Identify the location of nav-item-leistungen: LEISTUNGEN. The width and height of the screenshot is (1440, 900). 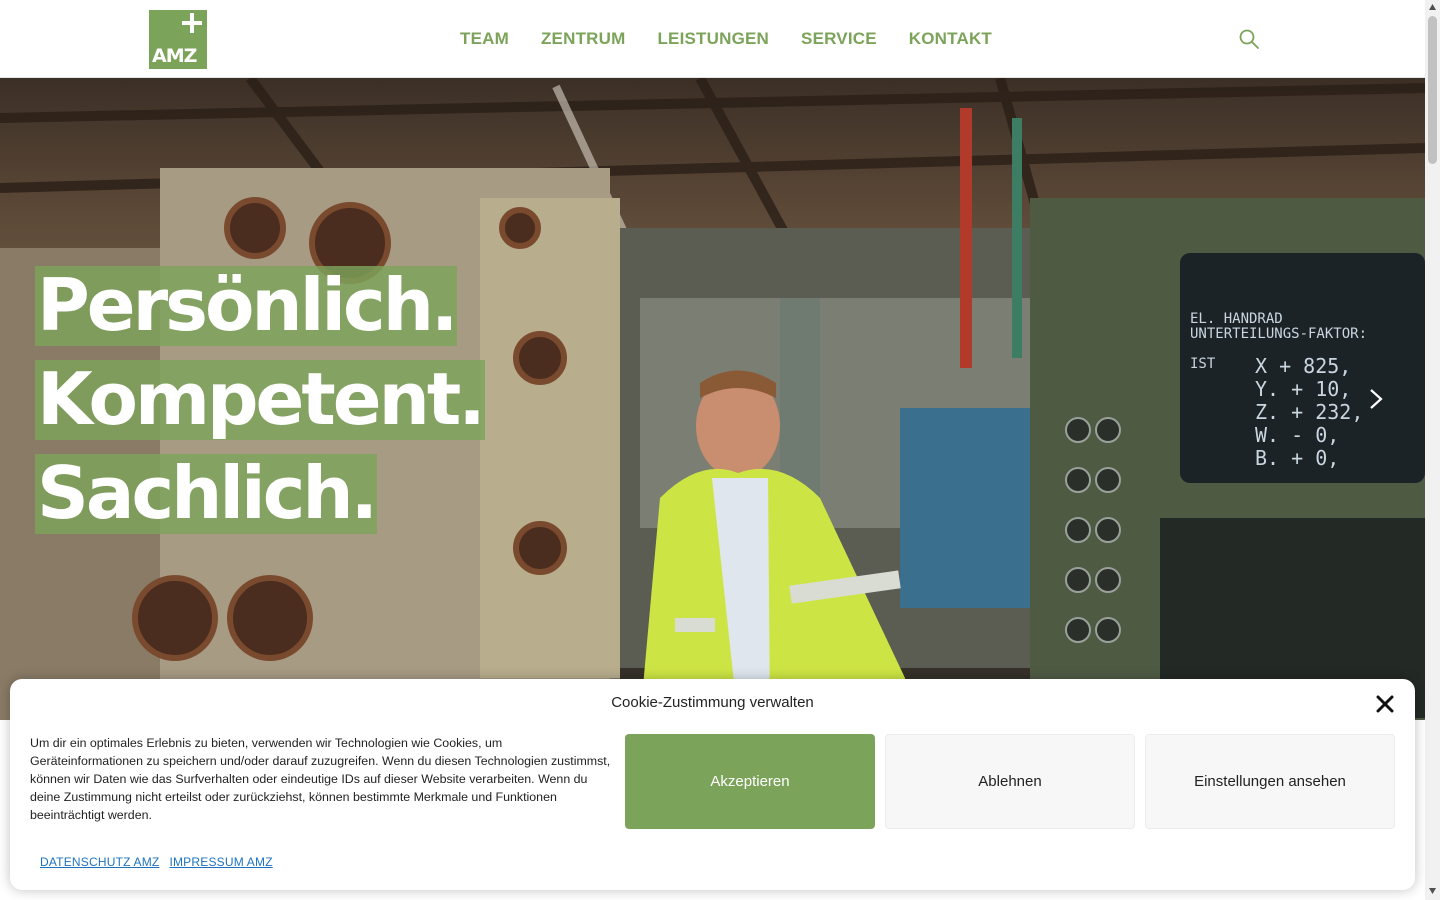
(713, 39).